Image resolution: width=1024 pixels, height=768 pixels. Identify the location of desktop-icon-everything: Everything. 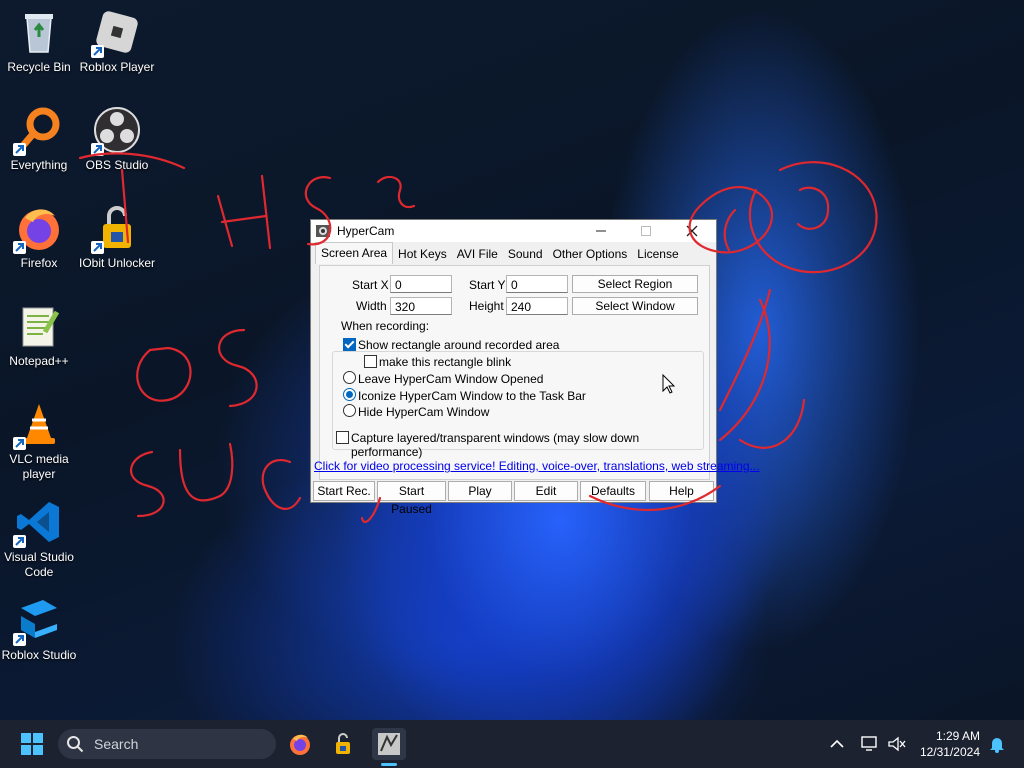
(39, 139).